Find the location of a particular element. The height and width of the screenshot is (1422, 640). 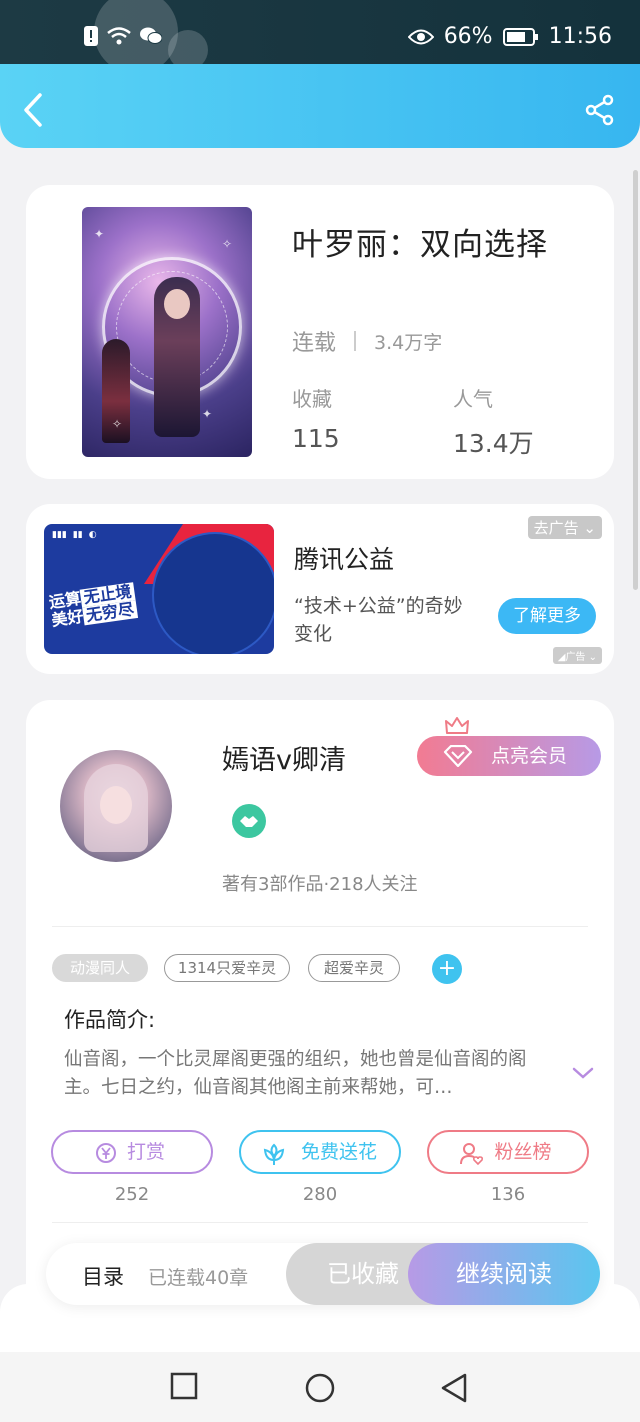

scrollbar is located at coordinates (635, 380).